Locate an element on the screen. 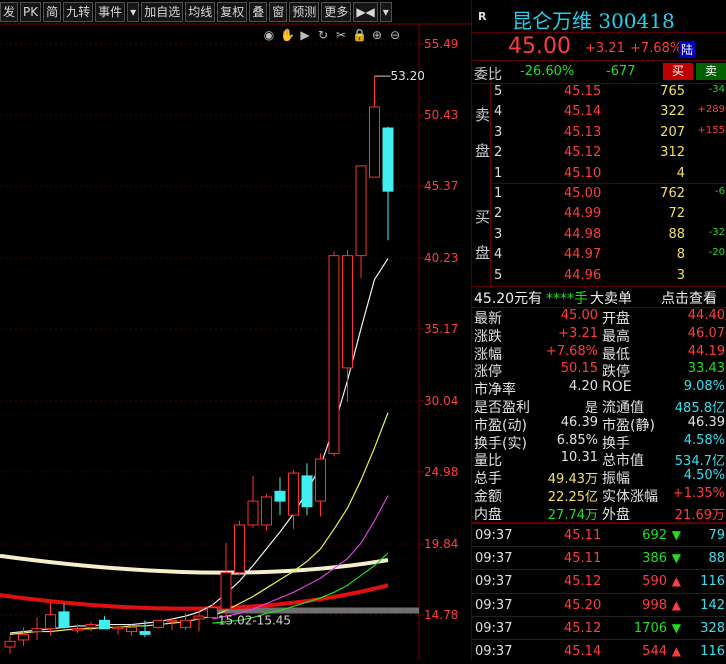 Image resolution: width=726 pixels, height=664 pixels. order-price: 44.97 is located at coordinates (583, 255).